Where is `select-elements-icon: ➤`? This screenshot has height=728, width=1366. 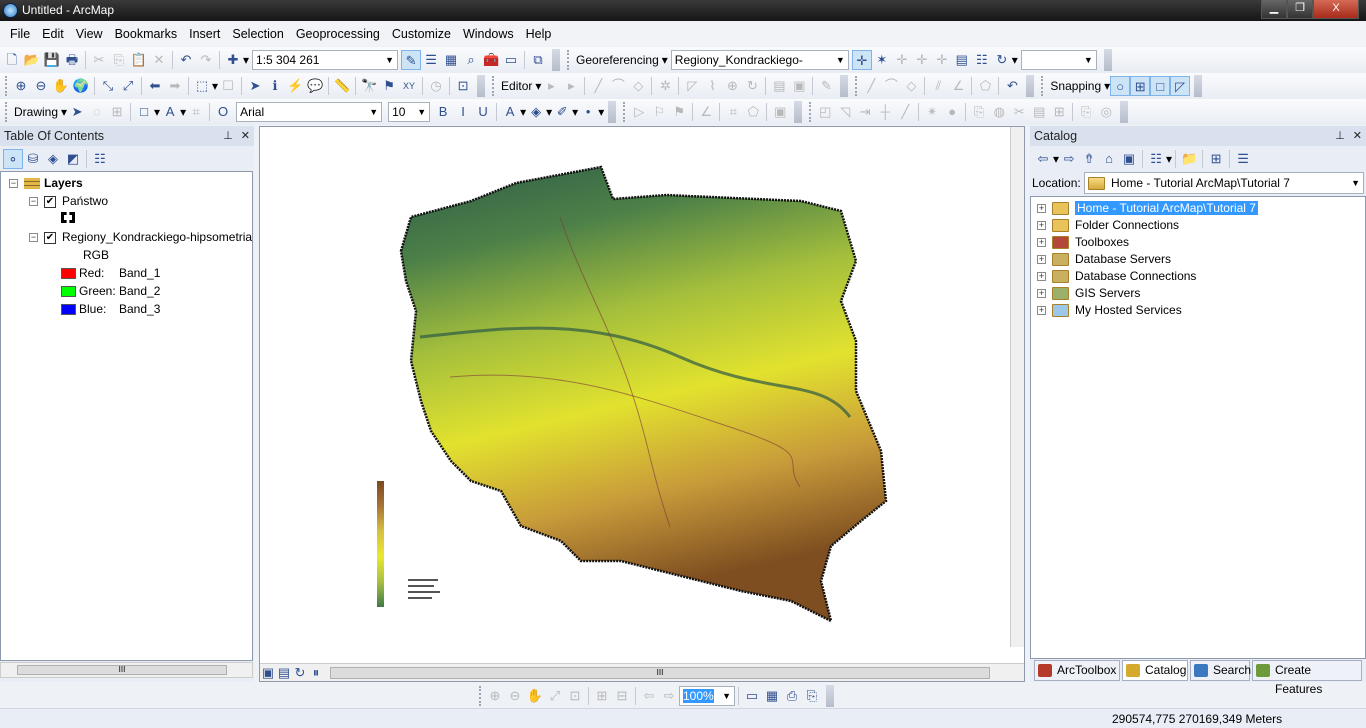 select-elements-icon: ➤ is located at coordinates (255, 86).